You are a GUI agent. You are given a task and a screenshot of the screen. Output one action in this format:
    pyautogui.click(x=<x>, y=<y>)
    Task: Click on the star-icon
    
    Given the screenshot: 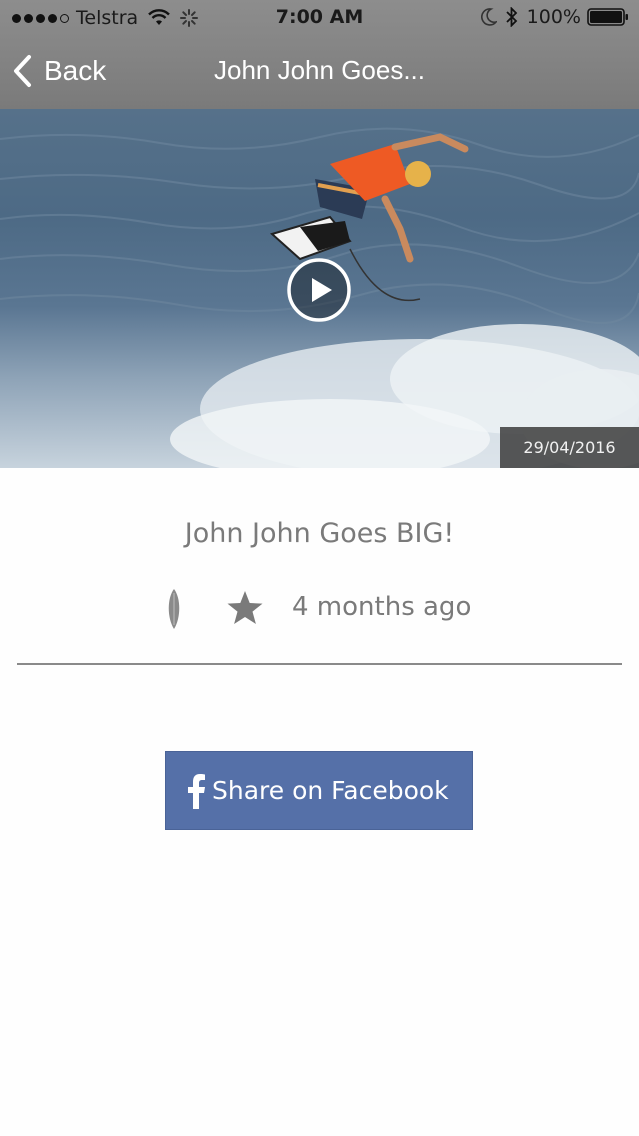 What is the action you would take?
    pyautogui.click(x=245, y=608)
    